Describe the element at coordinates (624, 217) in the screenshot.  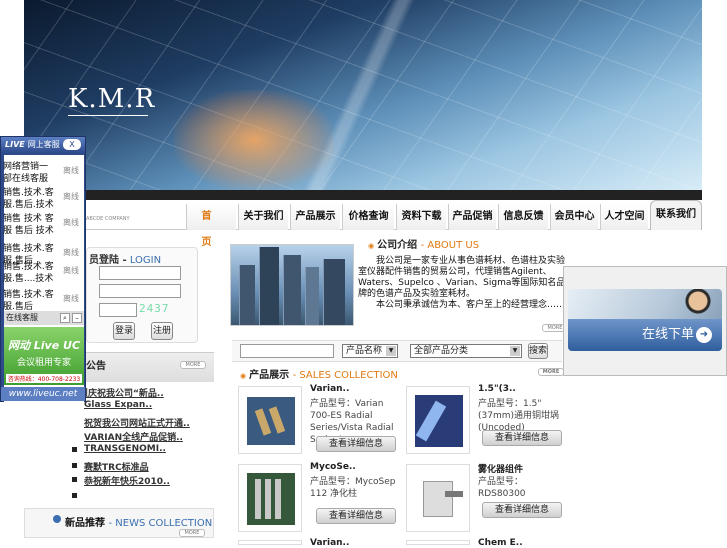
I see `nav-jobs: 人才空间` at that location.